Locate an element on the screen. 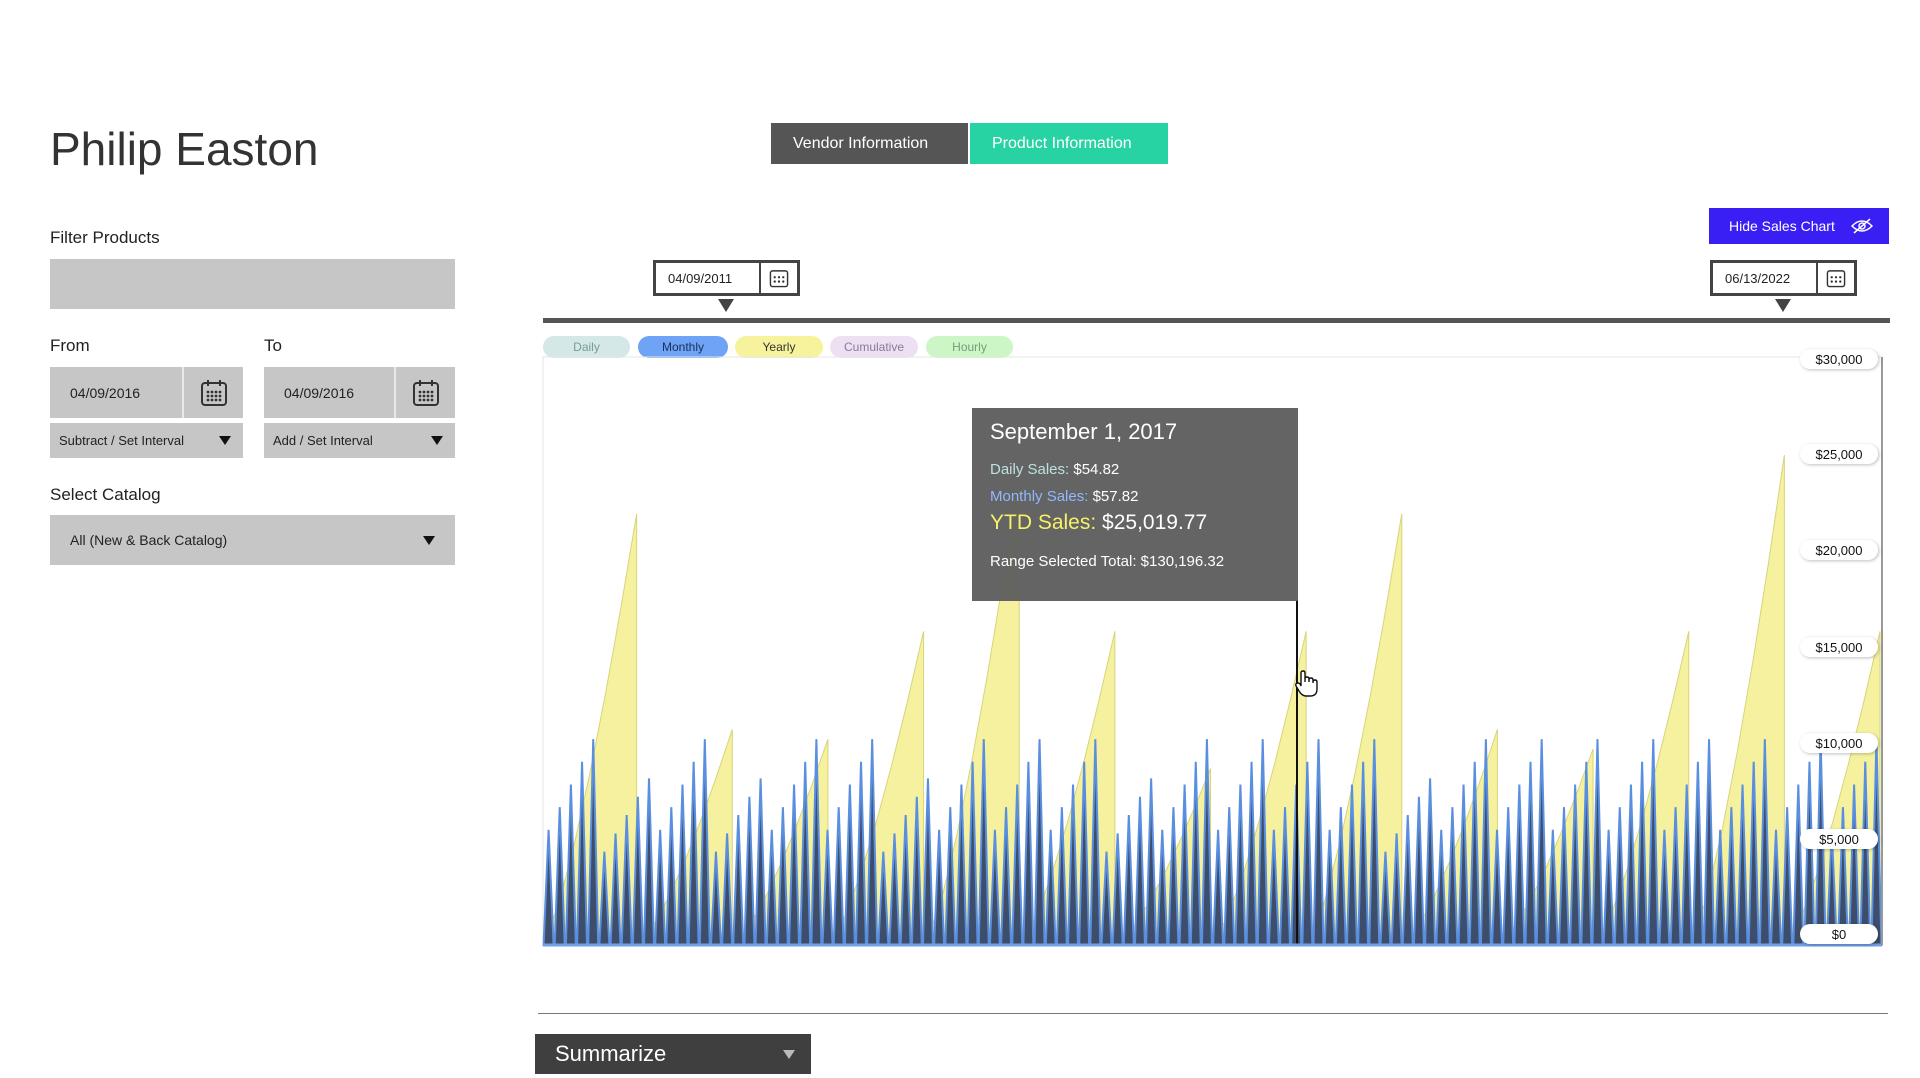 This screenshot has width=1920, height=1078. divider is located at coordinates (1213, 1013).